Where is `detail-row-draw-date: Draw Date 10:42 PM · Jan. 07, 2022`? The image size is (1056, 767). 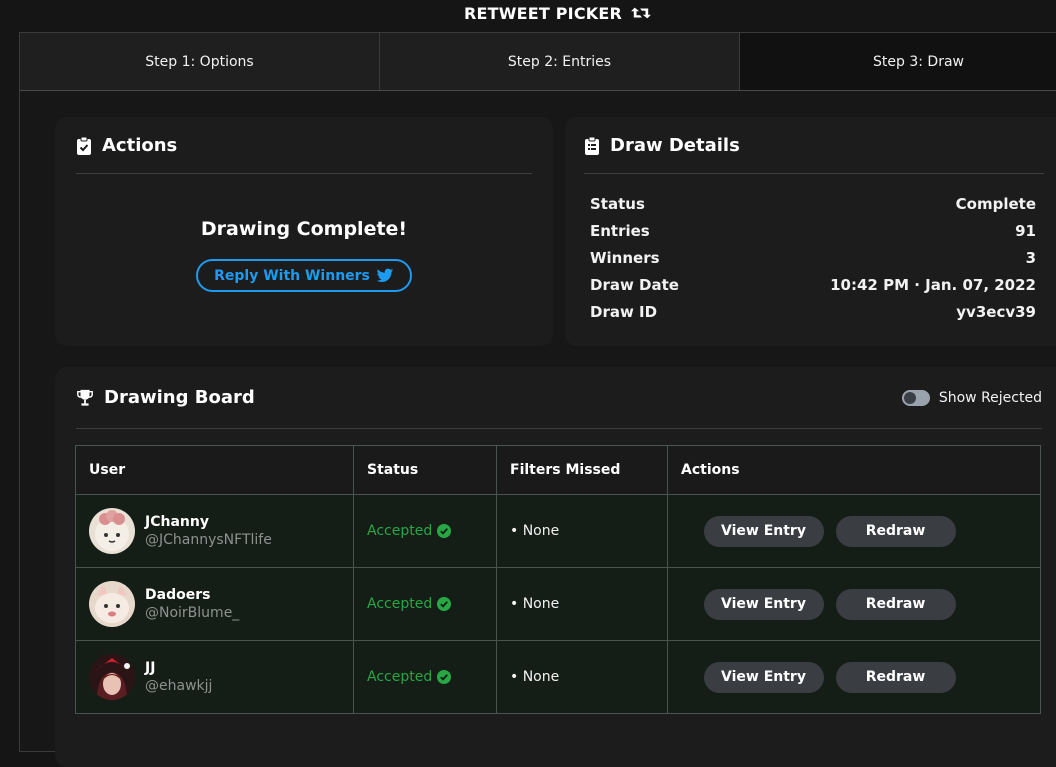
detail-row-draw-date: Draw Date 10:42 PM · Jan. 07, 2022 is located at coordinates (813, 285).